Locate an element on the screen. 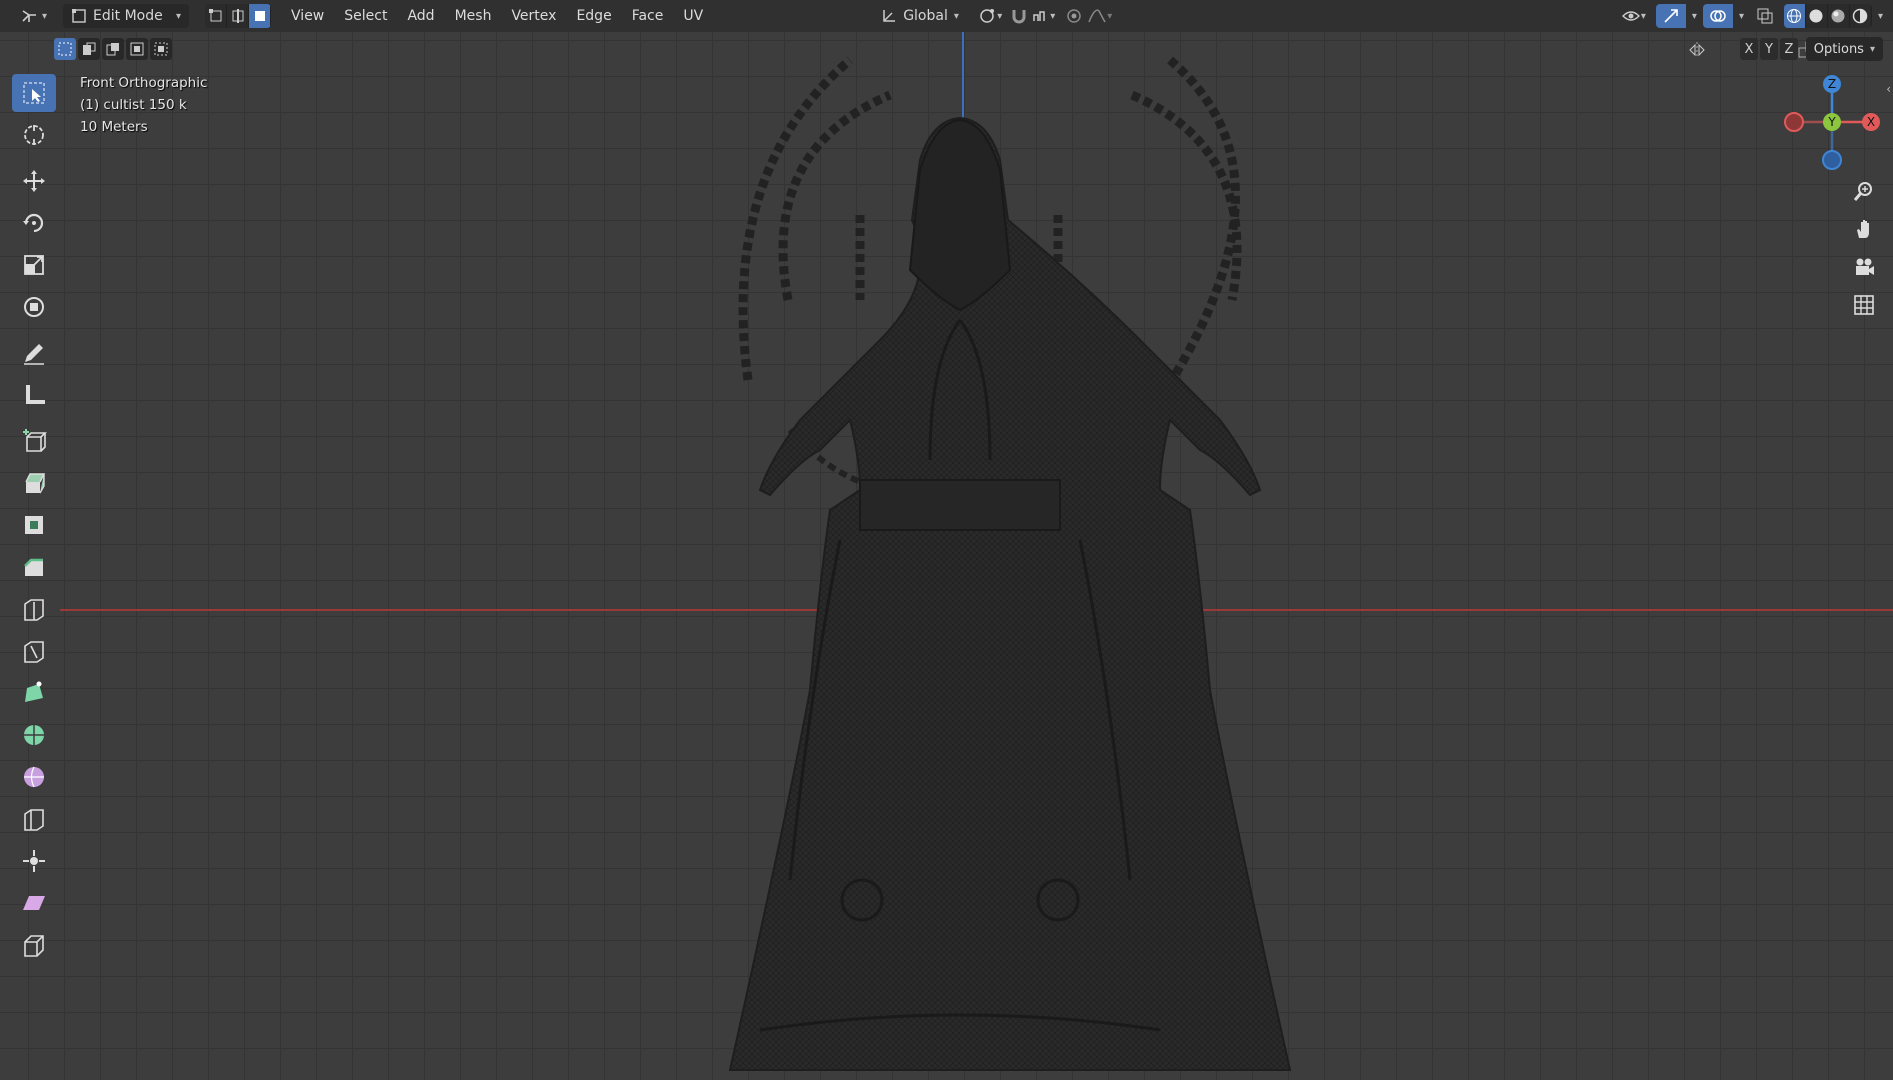  navigation-gizmo: Z X Y is located at coordinates (1833, 125).